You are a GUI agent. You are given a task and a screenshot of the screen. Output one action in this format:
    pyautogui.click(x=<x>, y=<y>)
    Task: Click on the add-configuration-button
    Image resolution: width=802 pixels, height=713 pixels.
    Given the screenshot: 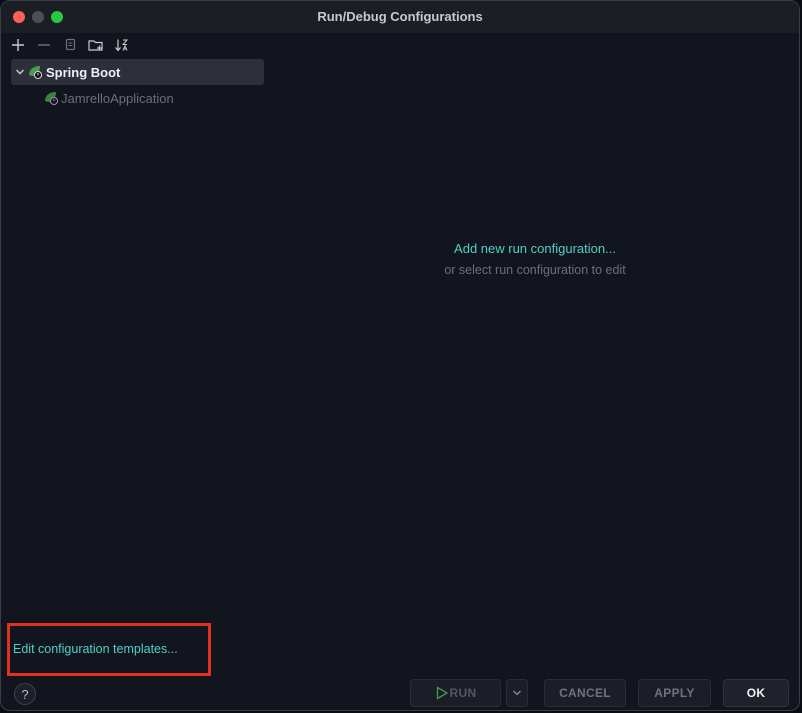 What is the action you would take?
    pyautogui.click(x=18, y=45)
    